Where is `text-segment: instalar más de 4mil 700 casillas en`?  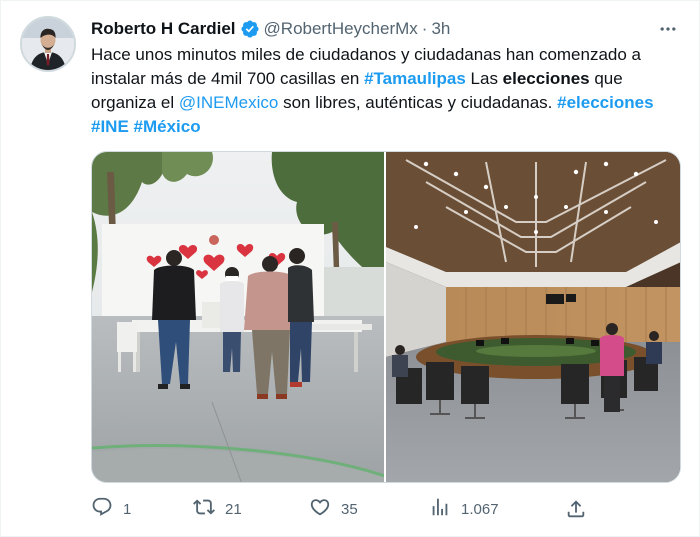
text-segment: instalar más de 4mil 700 casillas en is located at coordinates (228, 78).